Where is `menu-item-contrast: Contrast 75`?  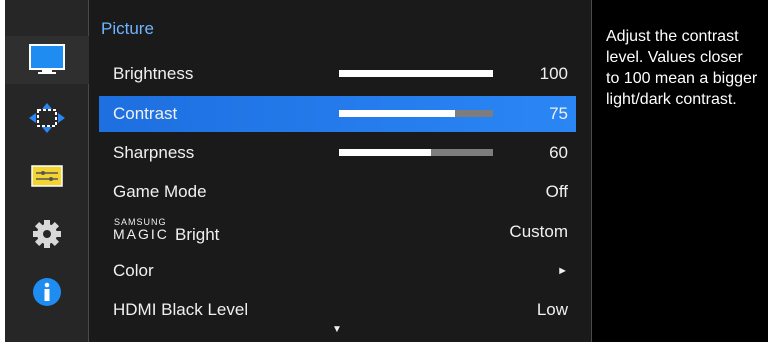 menu-item-contrast: Contrast 75 is located at coordinates (337, 114).